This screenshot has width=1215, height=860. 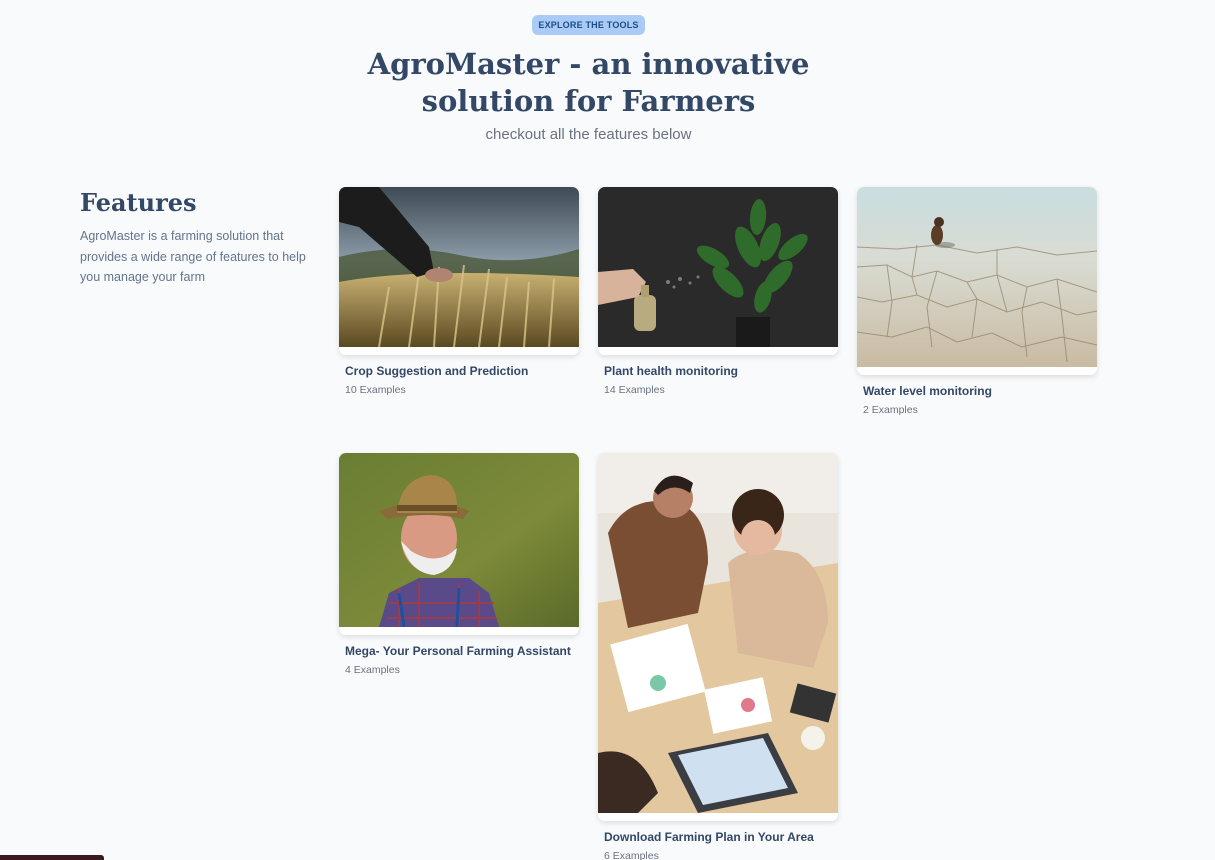 What do you see at coordinates (375, 390) in the screenshot?
I see `card-examples-count: 10 Examples` at bounding box center [375, 390].